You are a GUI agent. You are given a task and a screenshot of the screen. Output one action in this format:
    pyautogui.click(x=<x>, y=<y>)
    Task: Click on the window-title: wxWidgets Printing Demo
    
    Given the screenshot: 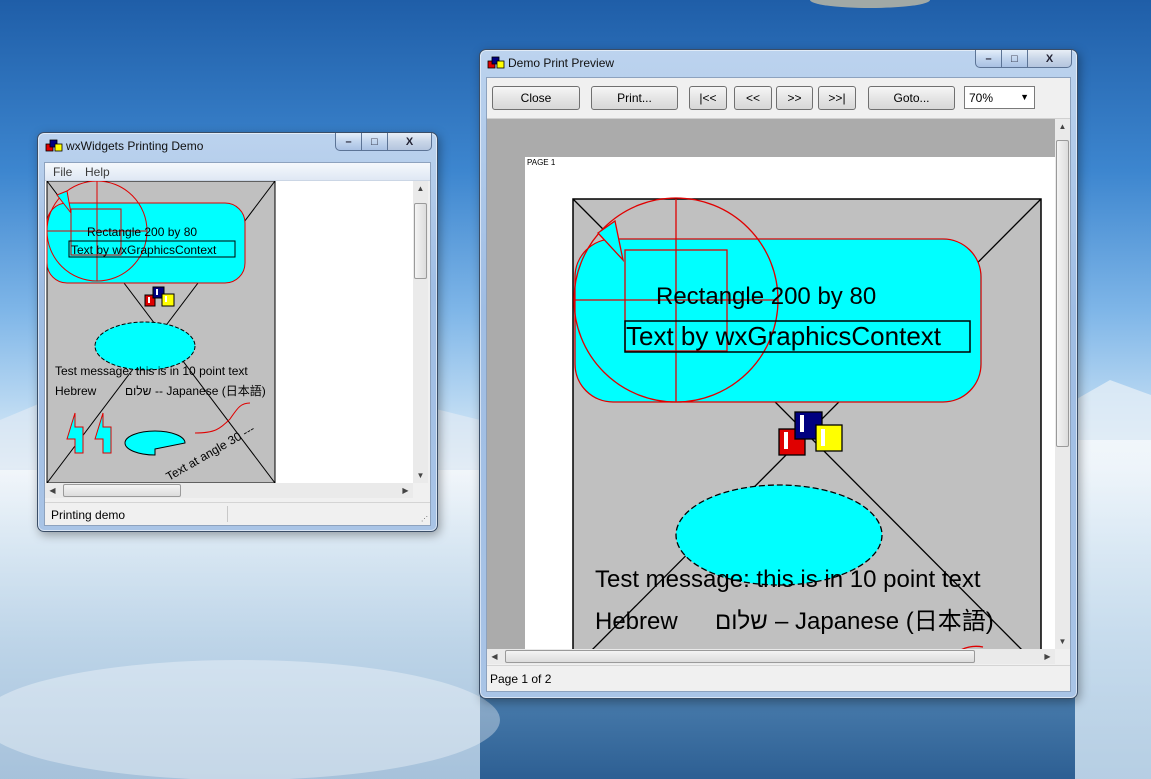 What is the action you would take?
    pyautogui.click(x=135, y=146)
    